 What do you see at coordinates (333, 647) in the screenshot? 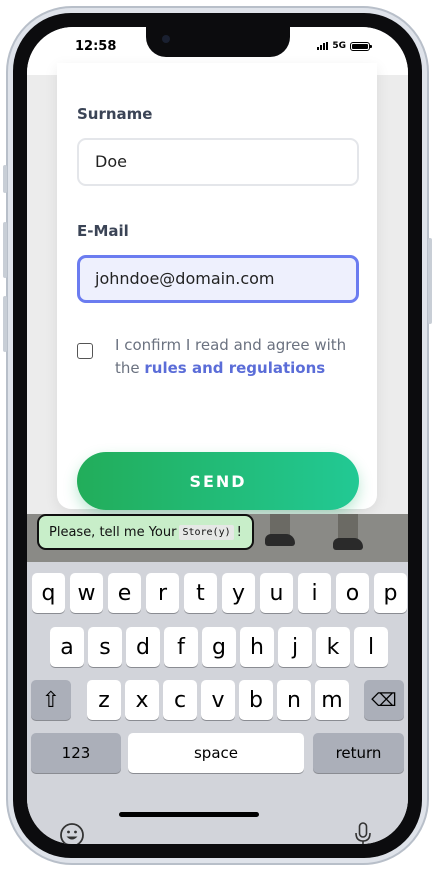
I see `key-k: k` at bounding box center [333, 647].